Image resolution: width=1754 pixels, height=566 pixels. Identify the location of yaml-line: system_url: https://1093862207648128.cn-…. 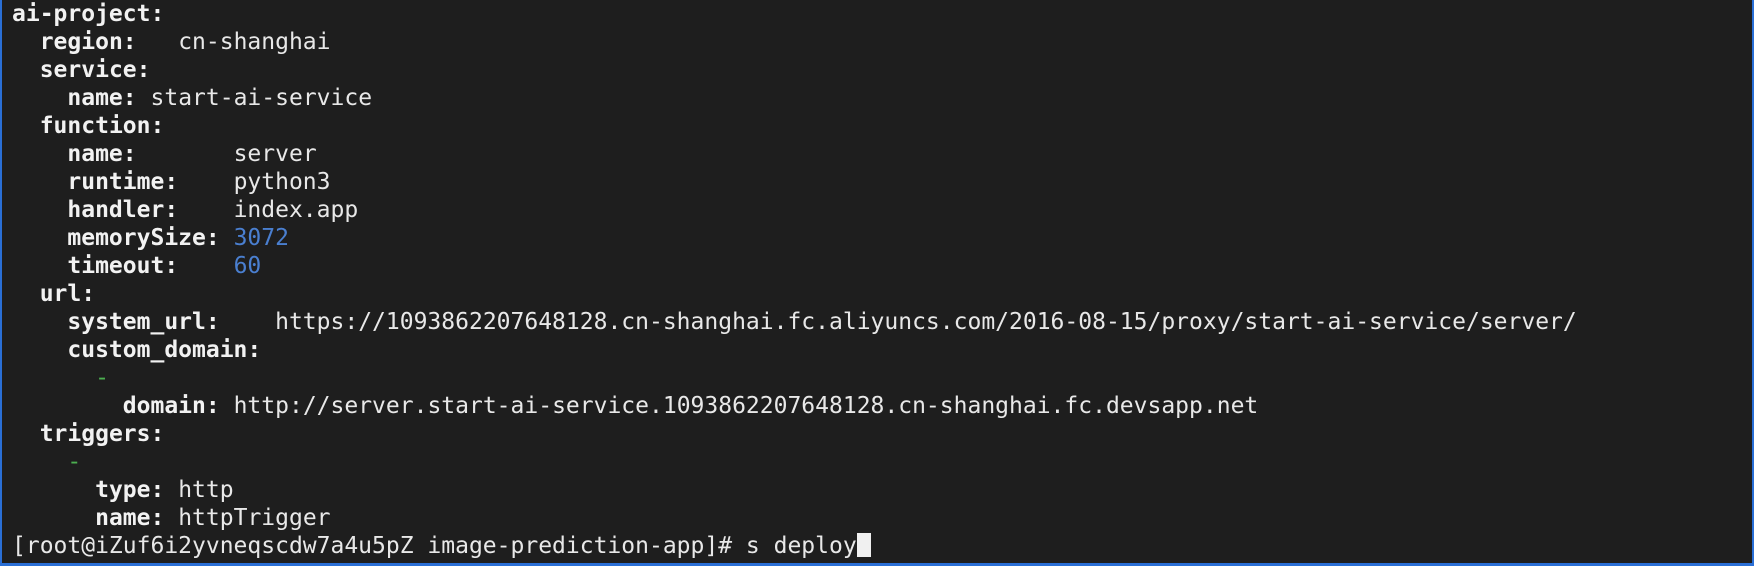
(882, 322).